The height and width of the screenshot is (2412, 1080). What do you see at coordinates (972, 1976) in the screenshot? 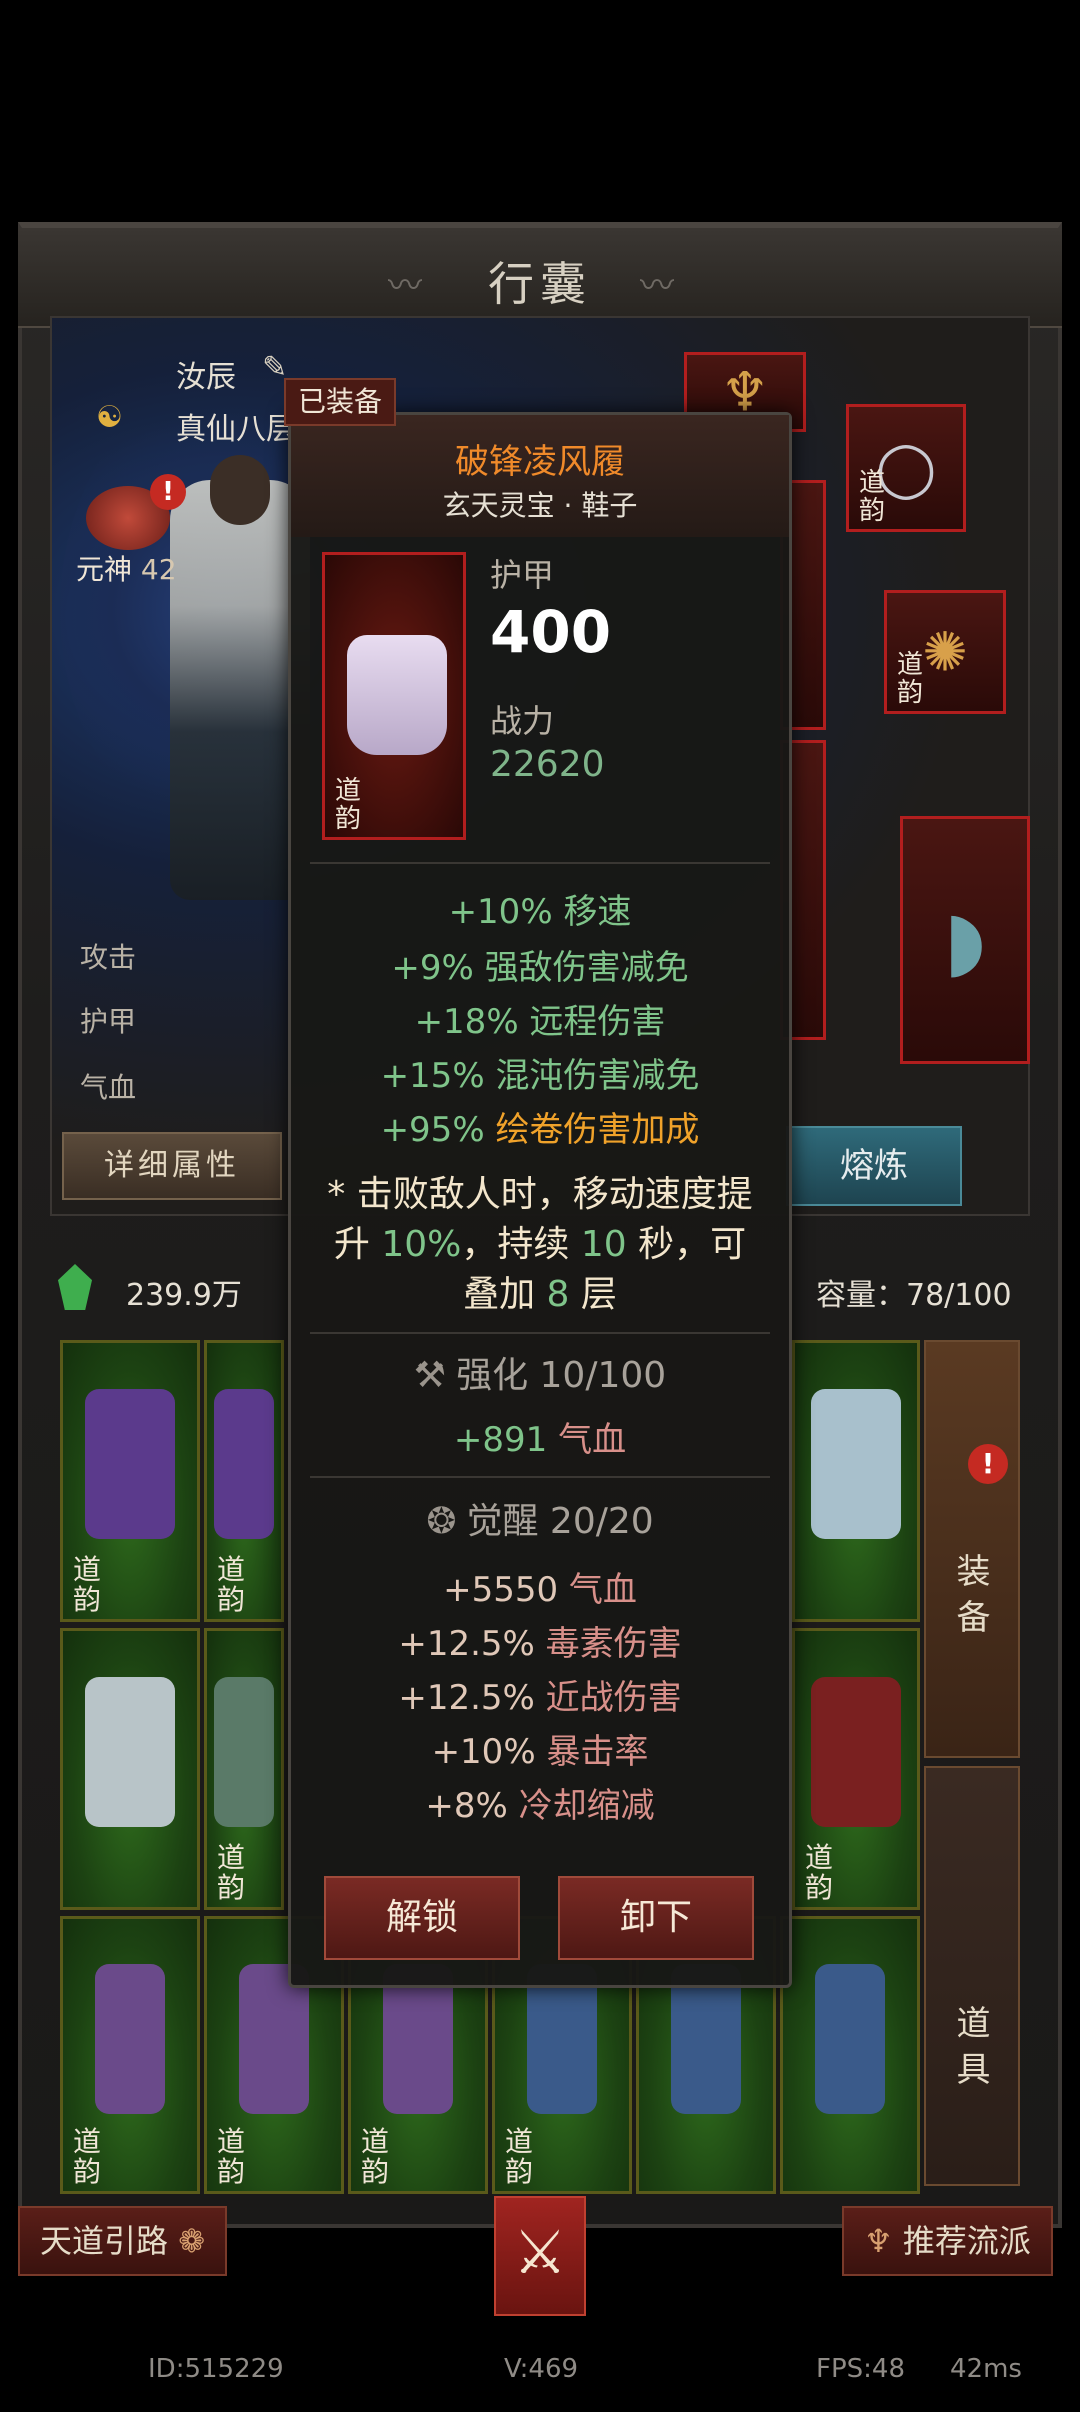
I see `tab-items: 道具` at bounding box center [972, 1976].